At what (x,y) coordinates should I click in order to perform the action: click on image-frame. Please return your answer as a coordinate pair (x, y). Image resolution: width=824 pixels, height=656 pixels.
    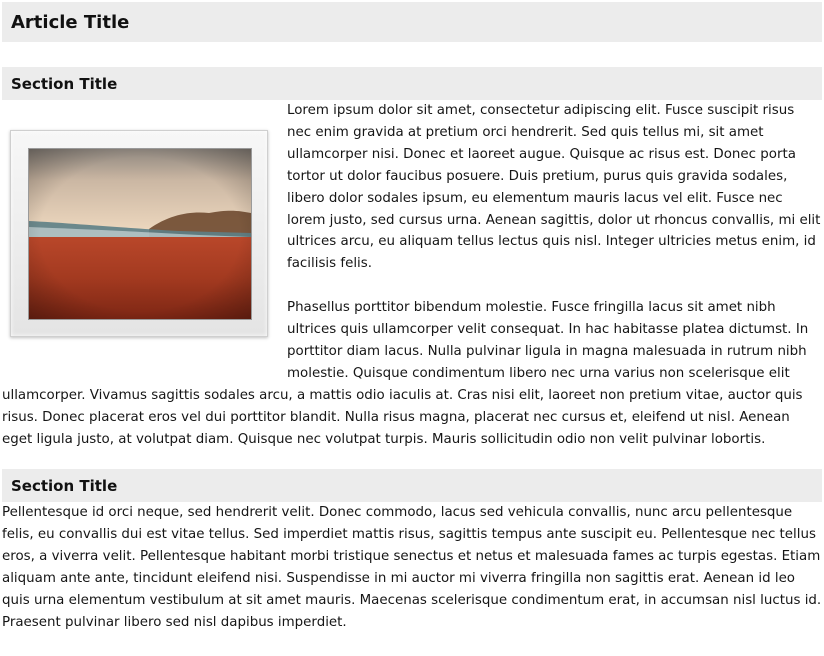
    Looking at the image, I should click on (139, 233).